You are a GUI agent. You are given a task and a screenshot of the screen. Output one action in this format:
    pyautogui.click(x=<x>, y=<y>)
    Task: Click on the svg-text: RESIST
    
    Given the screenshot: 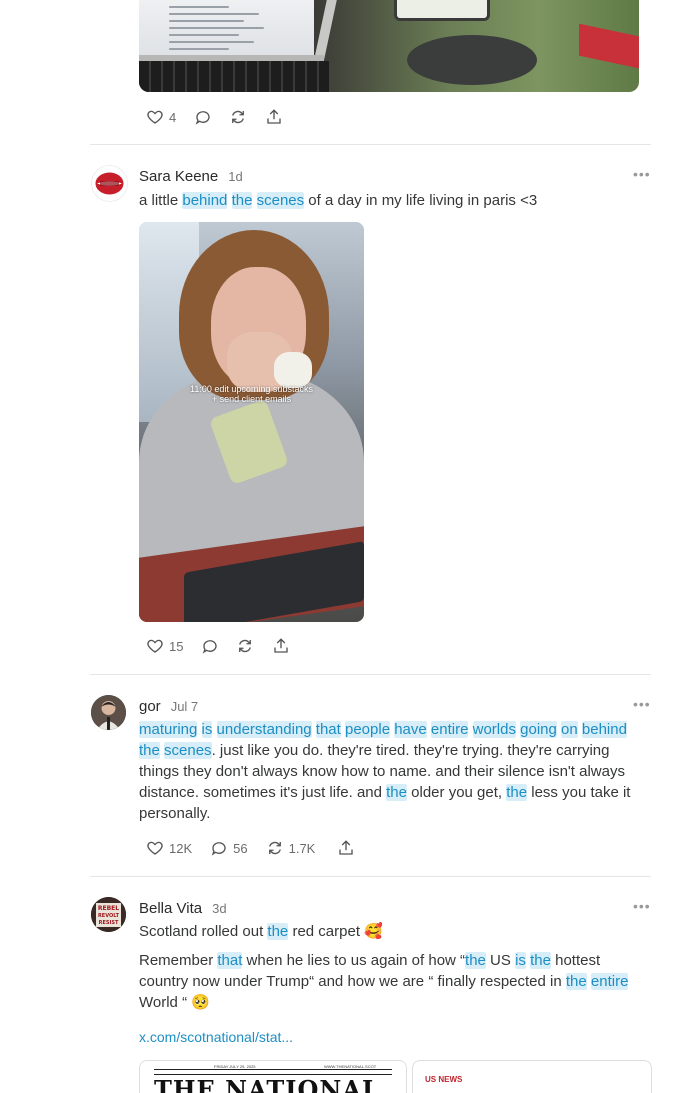 What is the action you would take?
    pyautogui.click(x=109, y=923)
    